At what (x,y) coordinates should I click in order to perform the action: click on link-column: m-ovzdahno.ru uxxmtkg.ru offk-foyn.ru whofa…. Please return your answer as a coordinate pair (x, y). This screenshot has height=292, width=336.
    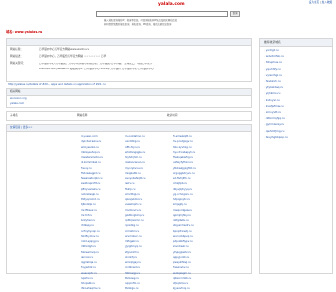
    Looking at the image, I should click on (135, 213).